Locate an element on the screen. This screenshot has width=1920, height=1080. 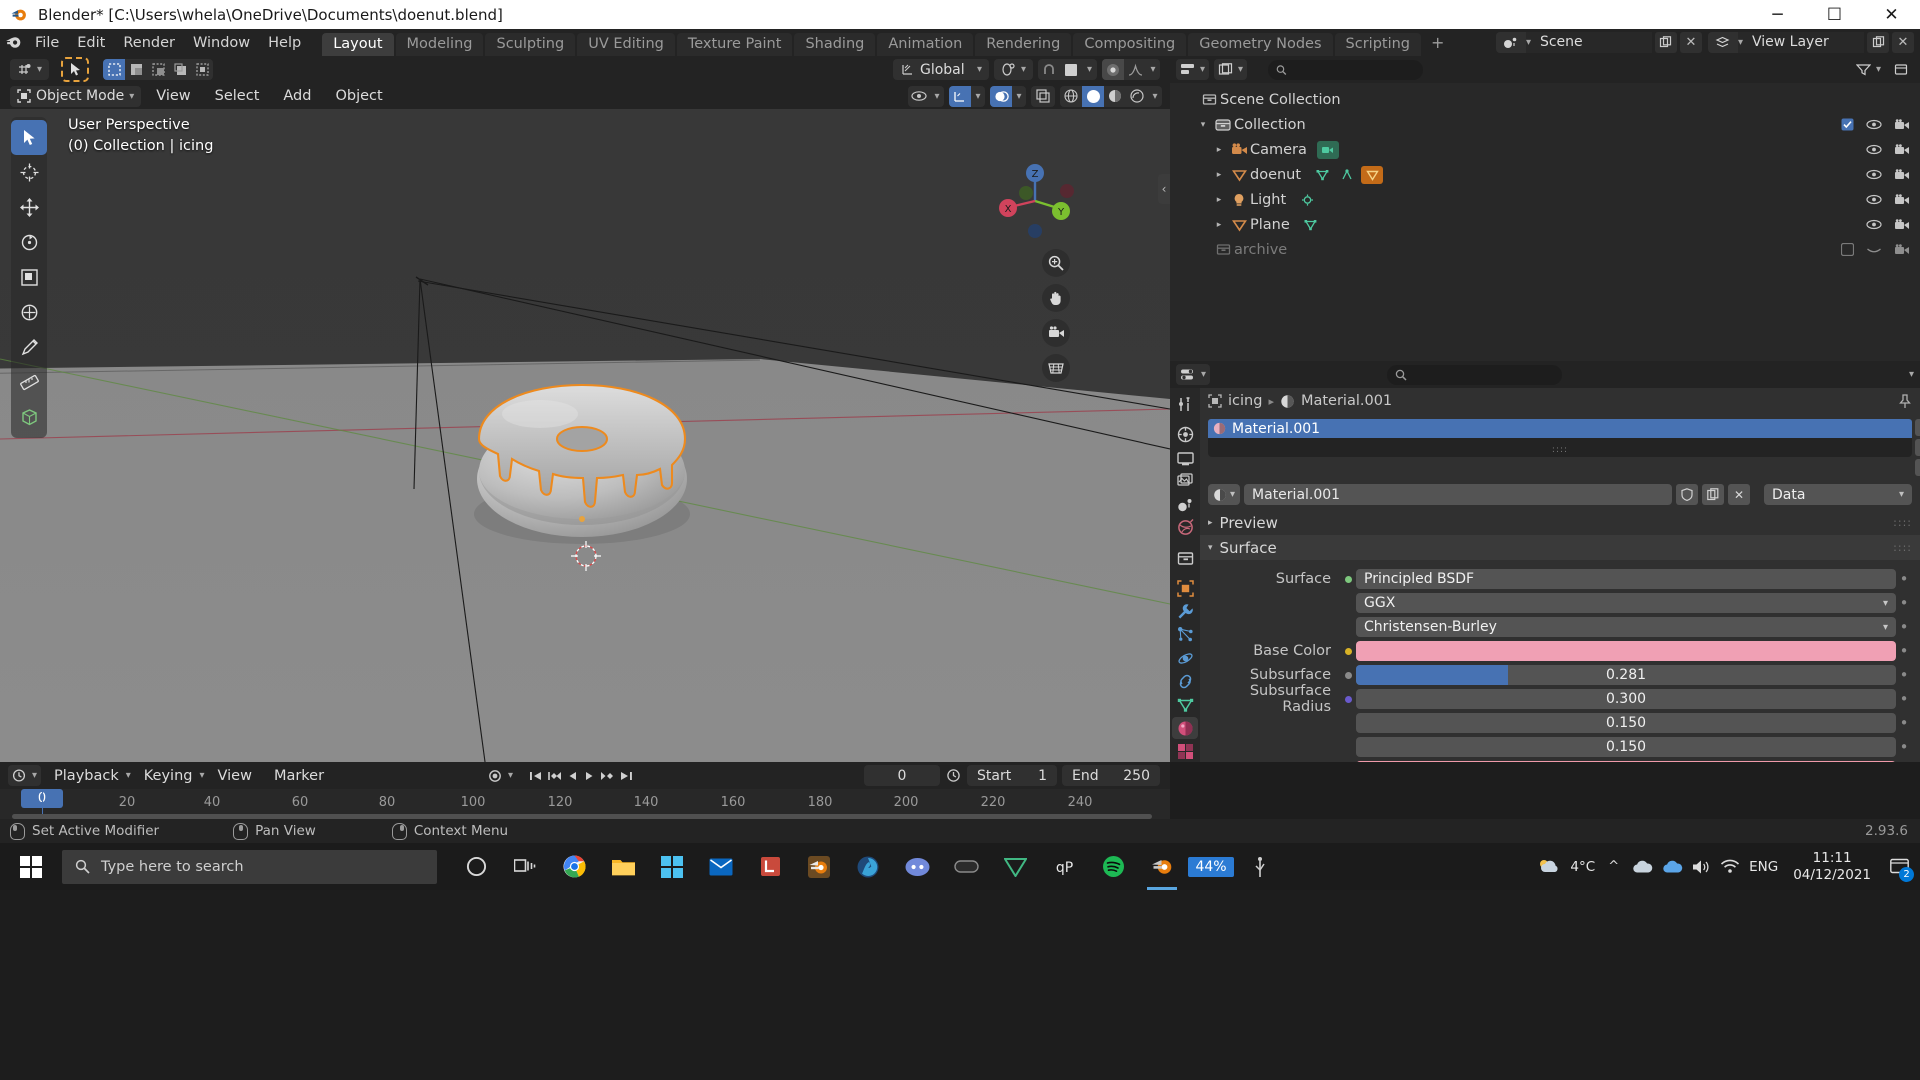
volume-icon is located at coordinates (1701, 867).